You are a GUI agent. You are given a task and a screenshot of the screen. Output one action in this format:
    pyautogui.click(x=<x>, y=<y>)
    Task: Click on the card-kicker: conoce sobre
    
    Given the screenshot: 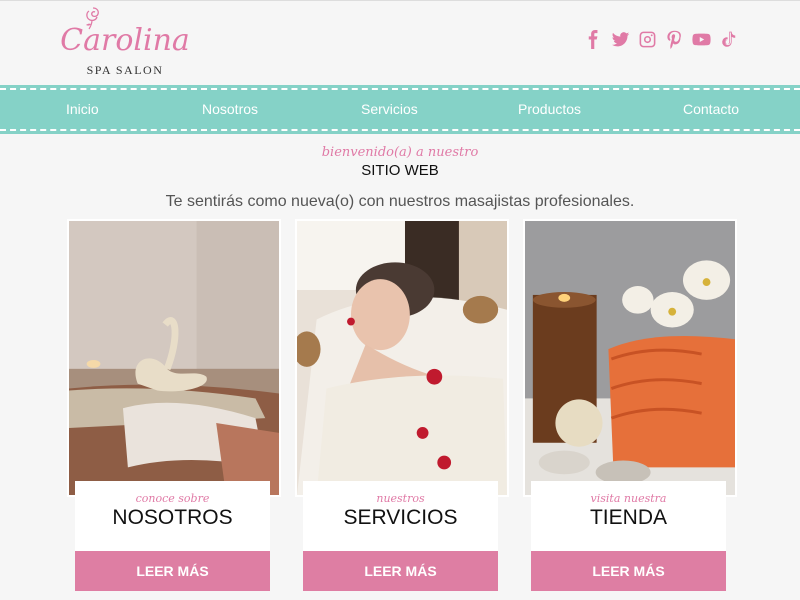 What is the action you would take?
    pyautogui.click(x=172, y=498)
    